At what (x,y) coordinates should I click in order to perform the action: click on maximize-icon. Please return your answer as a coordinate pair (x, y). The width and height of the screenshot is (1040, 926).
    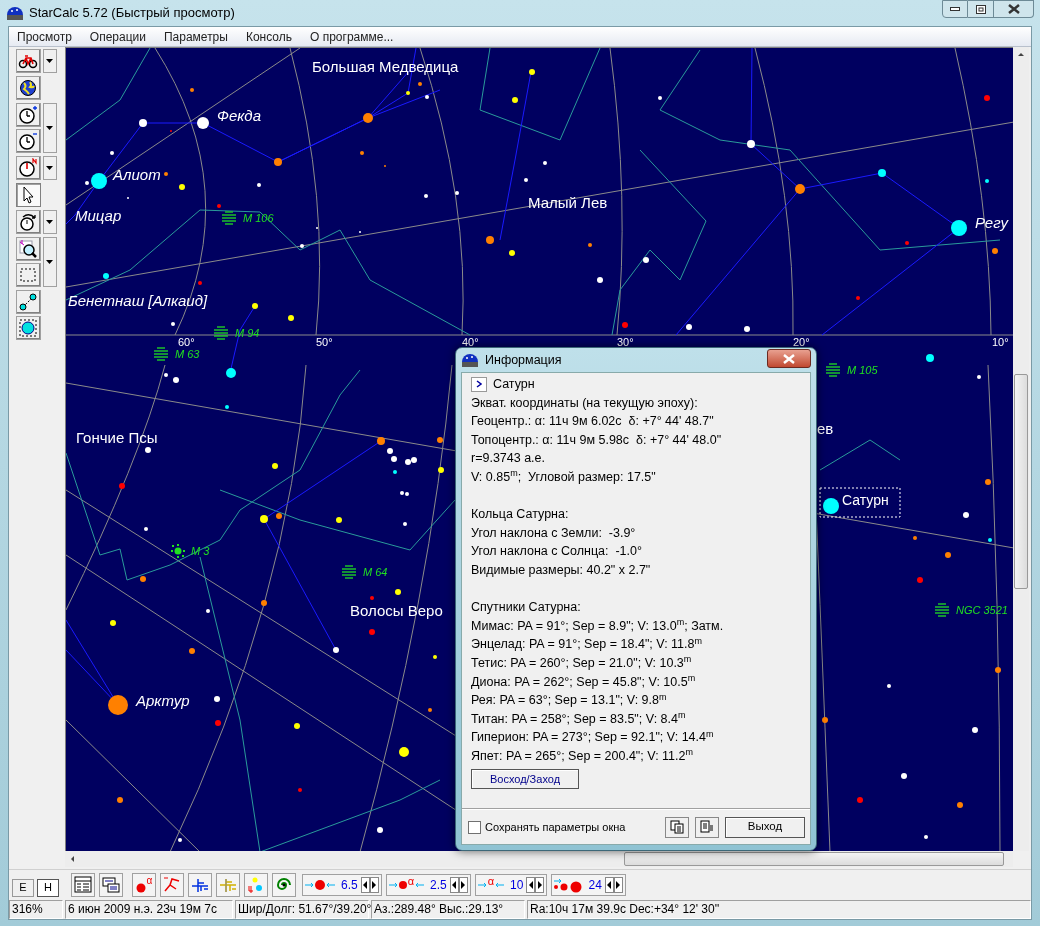
    Looking at the image, I should click on (980, 9).